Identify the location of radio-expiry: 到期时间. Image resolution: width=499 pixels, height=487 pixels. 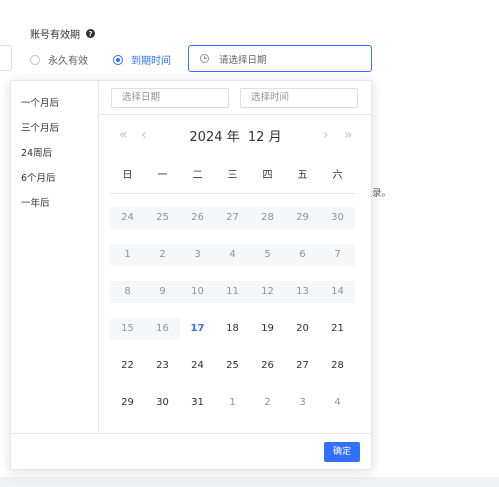
(142, 59).